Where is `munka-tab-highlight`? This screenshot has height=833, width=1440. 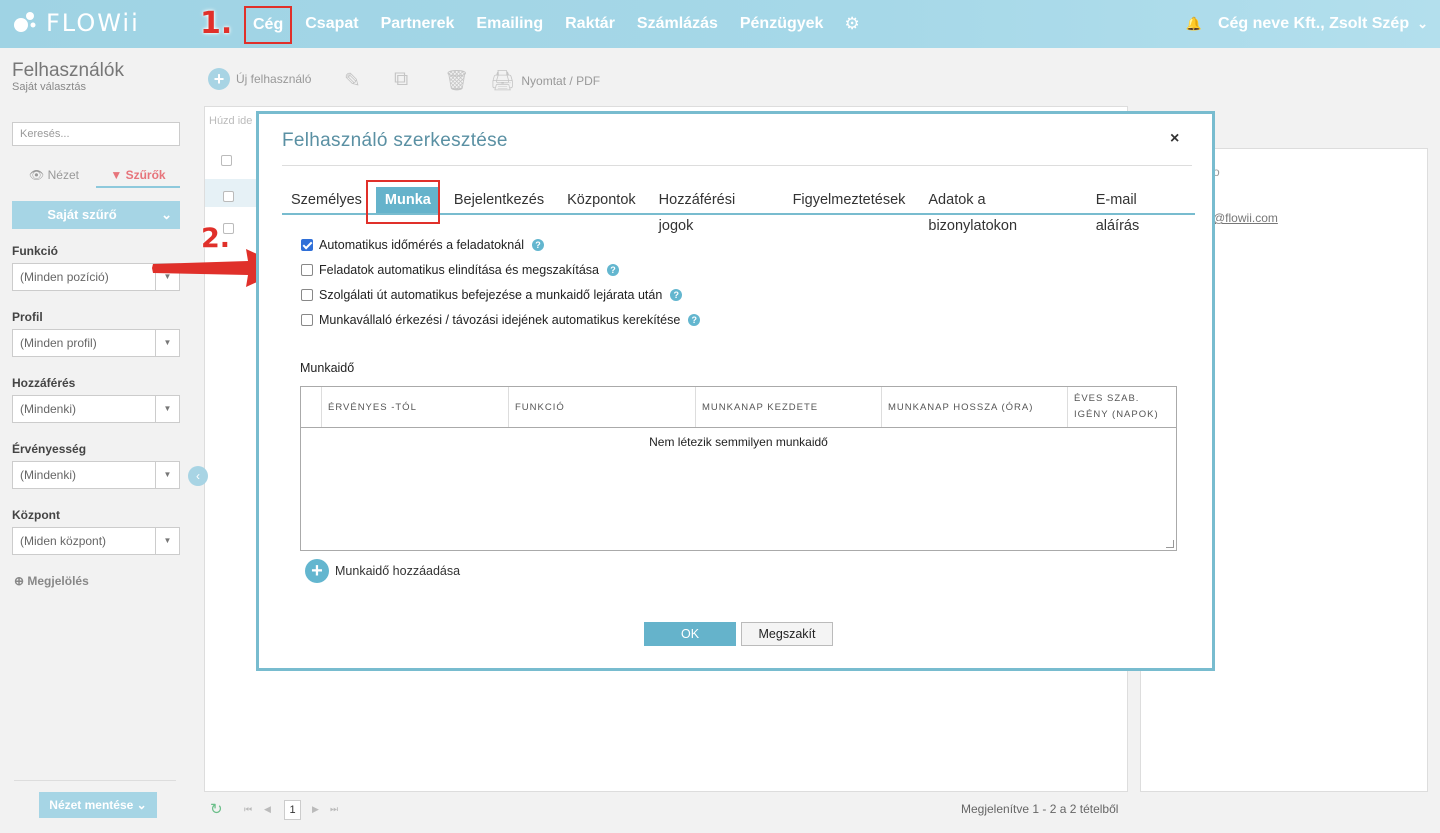
munka-tab-highlight is located at coordinates (403, 202).